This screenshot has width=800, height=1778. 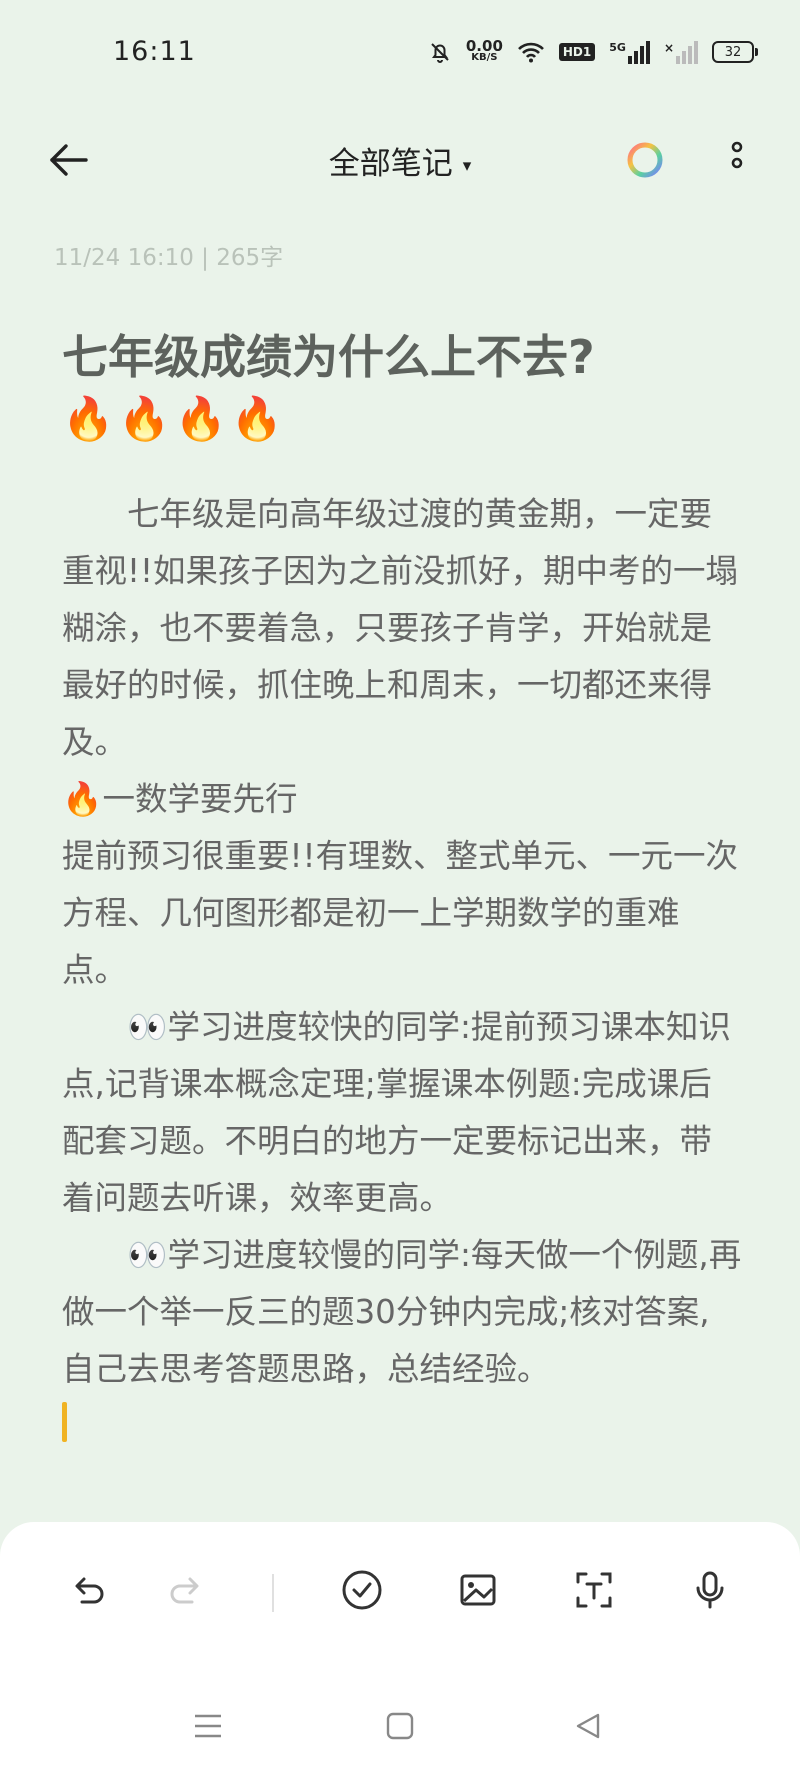 What do you see at coordinates (400, 52) in the screenshot?
I see `status-bar: 16:11 0.00 KB/S HD1 5G × 32` at bounding box center [400, 52].